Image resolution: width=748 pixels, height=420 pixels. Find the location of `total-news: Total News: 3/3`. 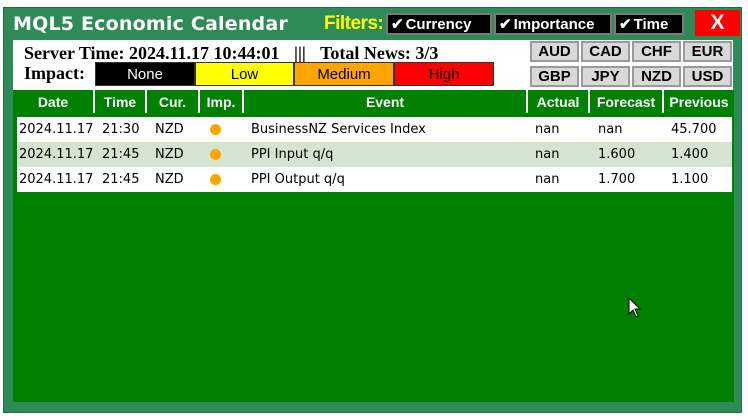

total-news: Total News: 3/3 is located at coordinates (379, 53).